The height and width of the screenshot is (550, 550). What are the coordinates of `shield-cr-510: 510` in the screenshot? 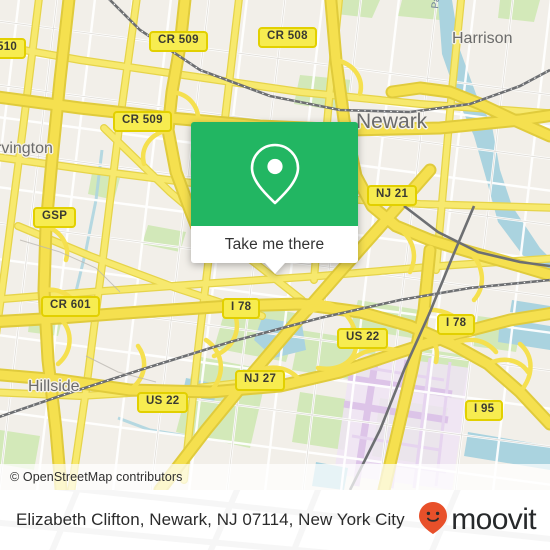 It's located at (13, 48).